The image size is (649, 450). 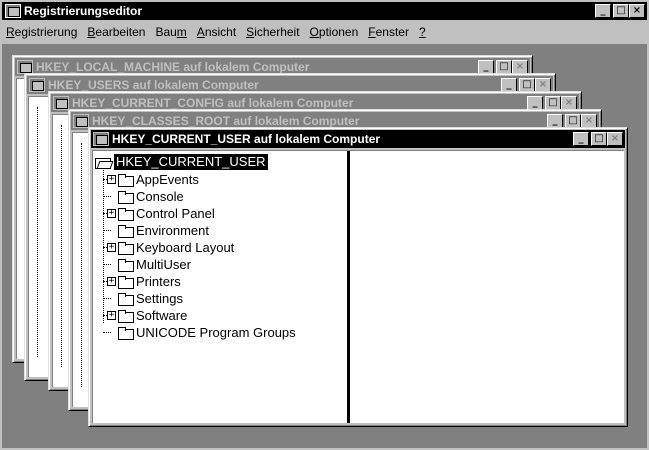 What do you see at coordinates (273, 32) in the screenshot?
I see `menu-sicherheit: Sicherheit` at bounding box center [273, 32].